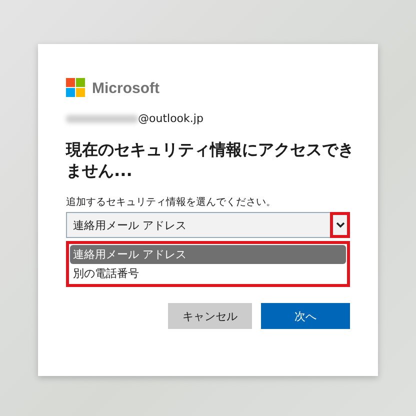  What do you see at coordinates (76, 88) in the screenshot?
I see `logo-icon` at bounding box center [76, 88].